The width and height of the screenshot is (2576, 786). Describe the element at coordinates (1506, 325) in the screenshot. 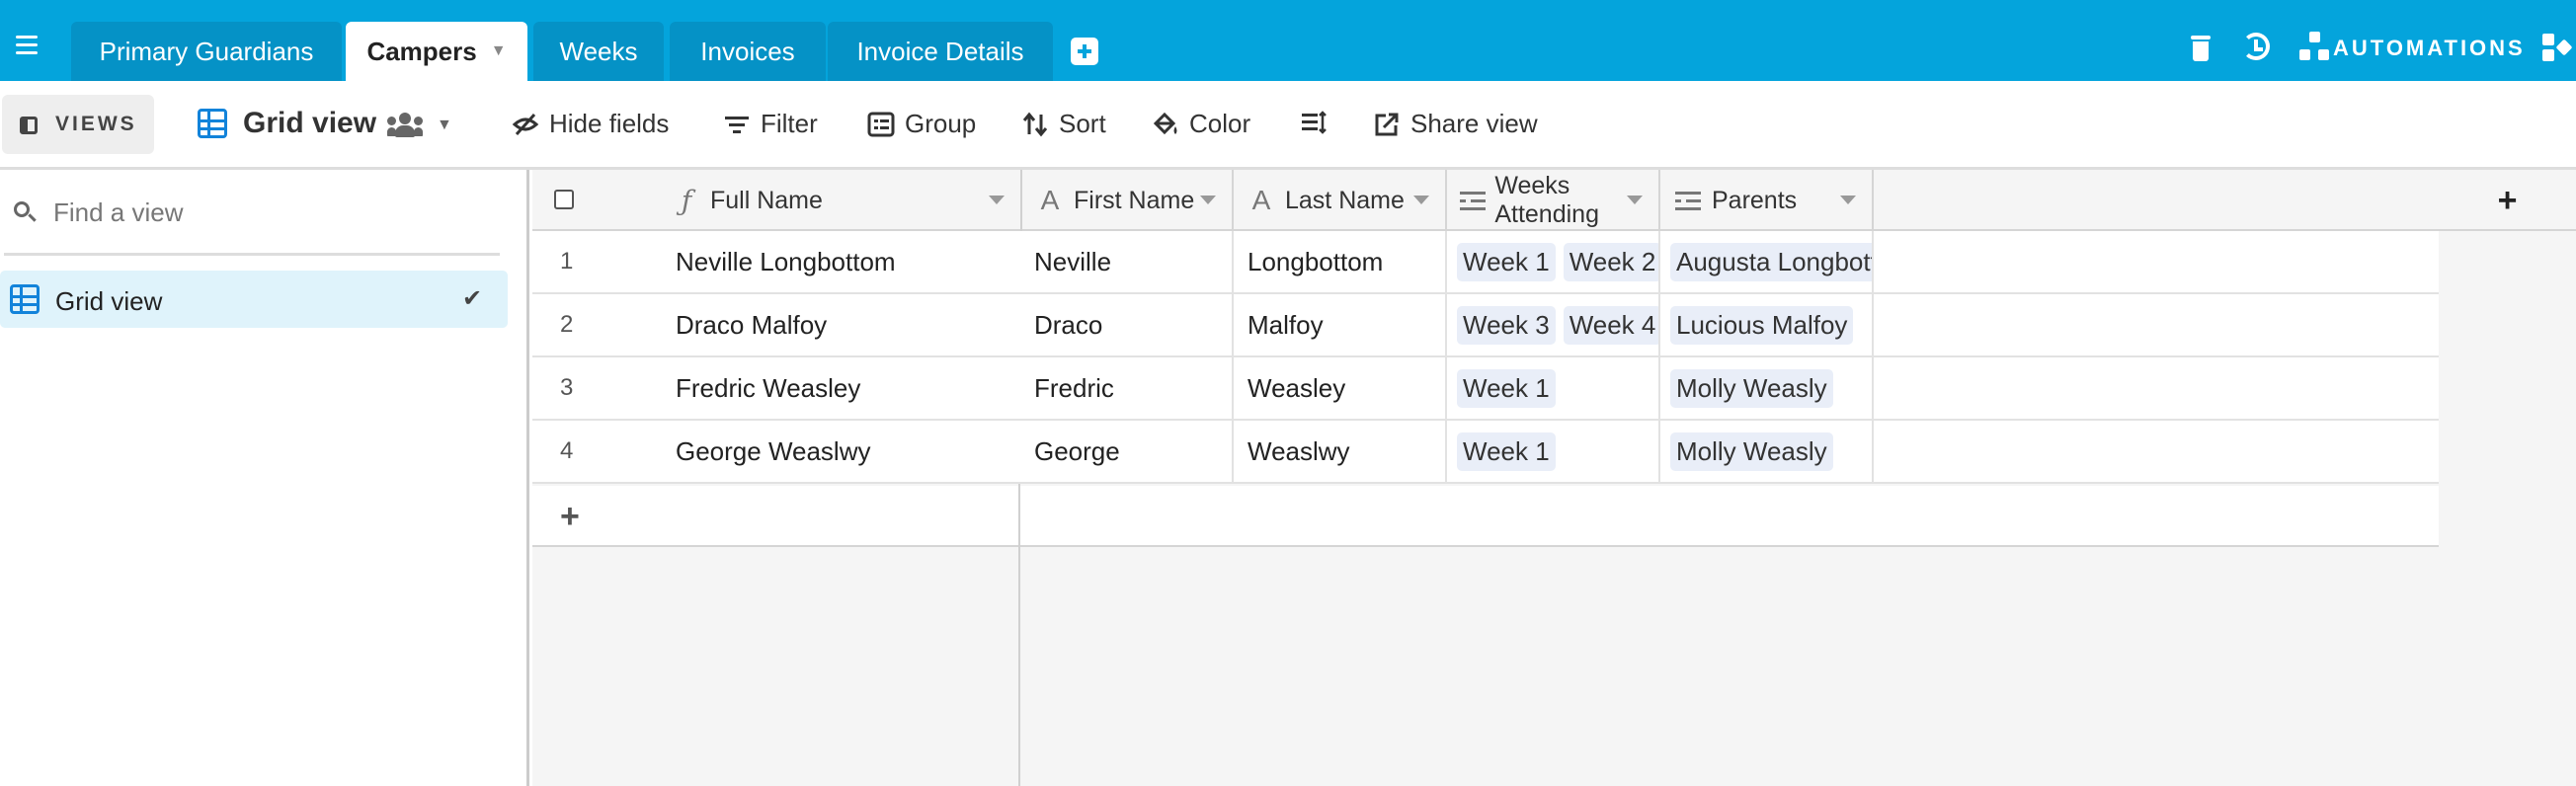

I see `linked-record-pill: Week 3` at that location.